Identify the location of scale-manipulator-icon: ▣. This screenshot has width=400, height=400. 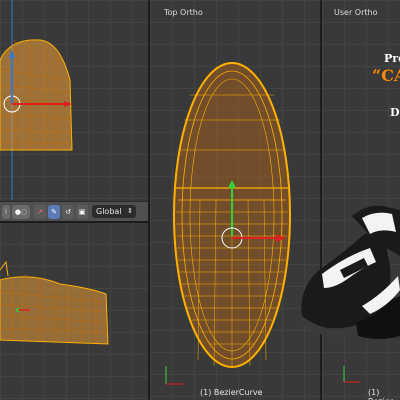
(82, 212).